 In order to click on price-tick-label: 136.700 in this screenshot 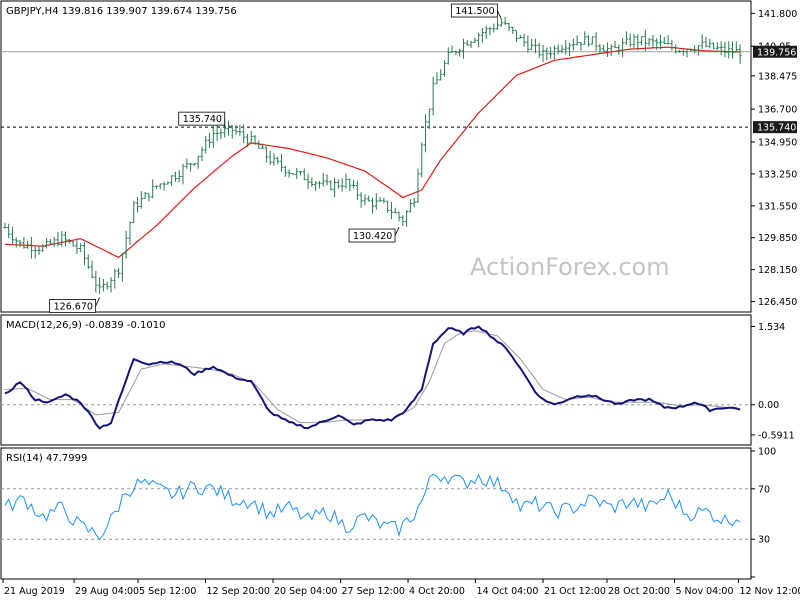, I will do `click(777, 110)`.